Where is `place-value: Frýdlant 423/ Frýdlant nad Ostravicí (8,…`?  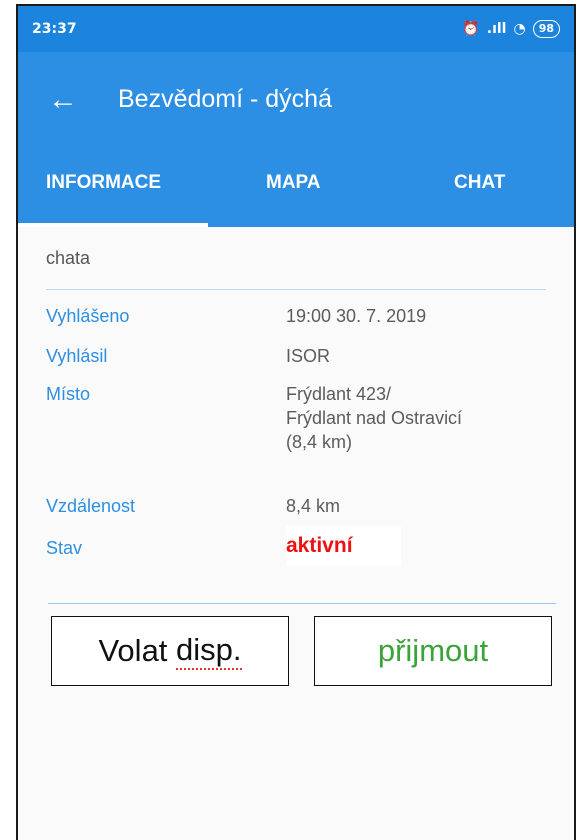 place-value: Frýdlant 423/ Frýdlant nad Ostravicí (8,… is located at coordinates (374, 438).